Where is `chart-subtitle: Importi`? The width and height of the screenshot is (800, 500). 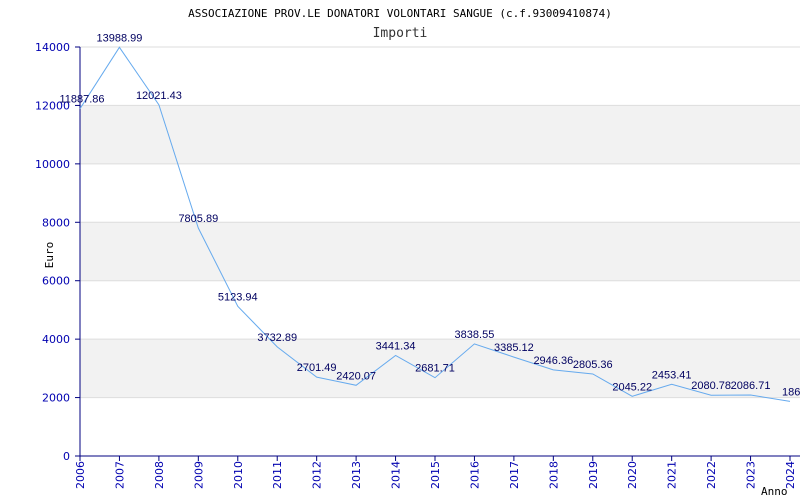
chart-subtitle: Importi is located at coordinates (400, 33).